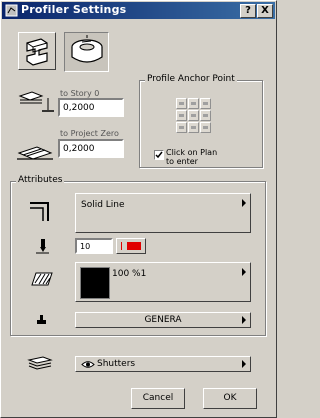 This screenshot has height=418, width=320. I want to click on anchor-top-left-button, so click(181, 103).